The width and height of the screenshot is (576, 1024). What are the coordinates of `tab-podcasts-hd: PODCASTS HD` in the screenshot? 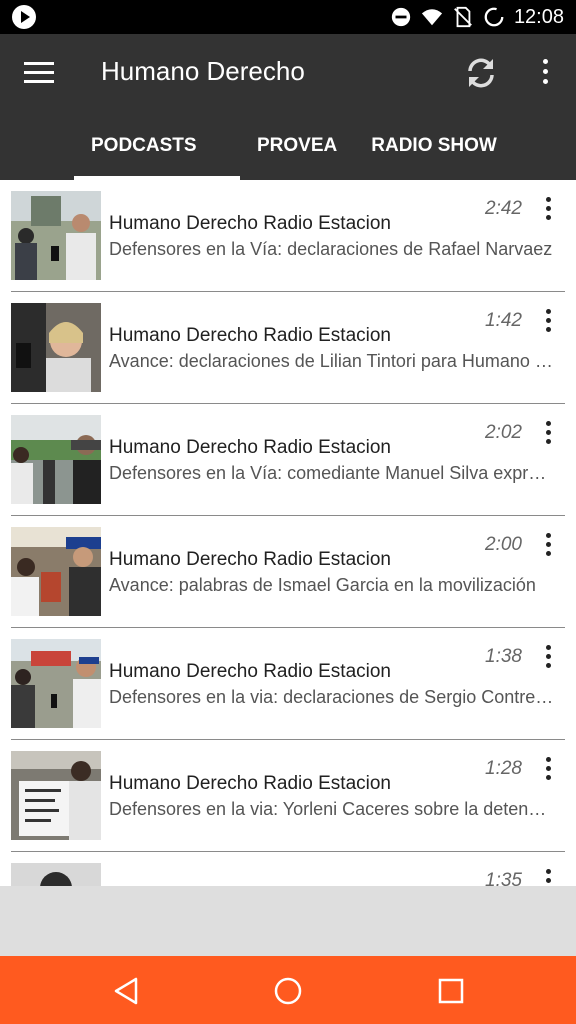 It's located at (157, 163).